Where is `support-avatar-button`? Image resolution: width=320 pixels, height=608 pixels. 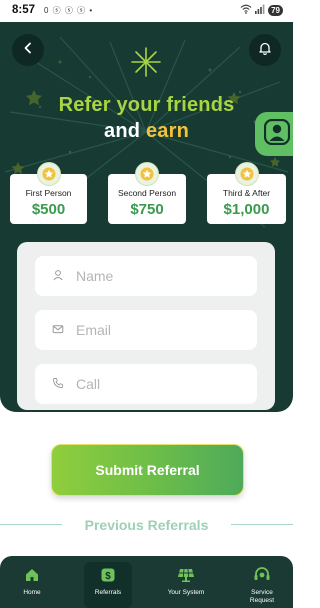 support-avatar-button is located at coordinates (274, 134).